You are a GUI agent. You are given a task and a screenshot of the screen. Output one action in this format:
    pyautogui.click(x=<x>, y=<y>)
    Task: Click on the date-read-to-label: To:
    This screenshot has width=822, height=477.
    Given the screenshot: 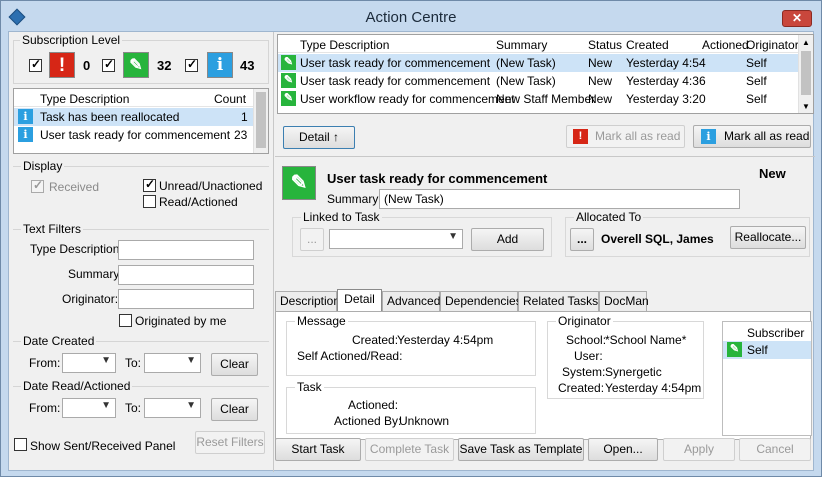 What is the action you would take?
    pyautogui.click(x=133, y=408)
    